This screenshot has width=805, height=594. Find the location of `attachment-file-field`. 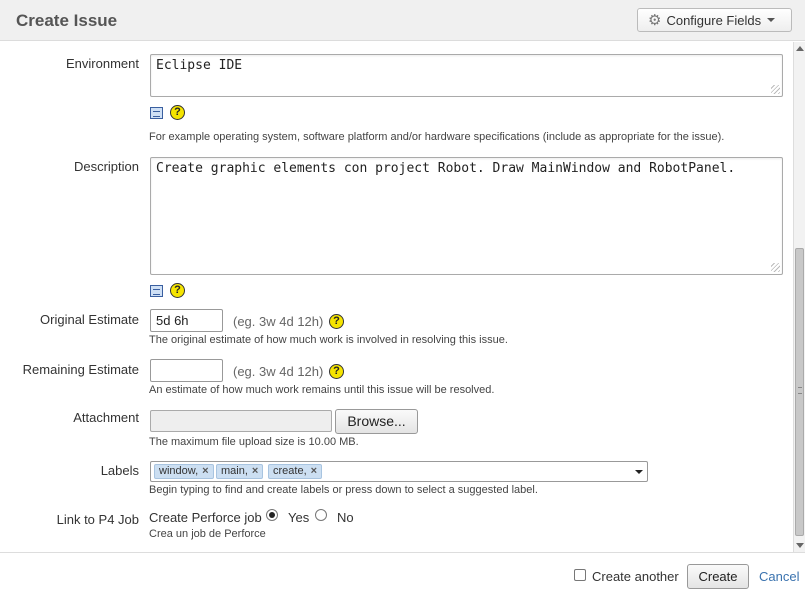

attachment-file-field is located at coordinates (241, 421).